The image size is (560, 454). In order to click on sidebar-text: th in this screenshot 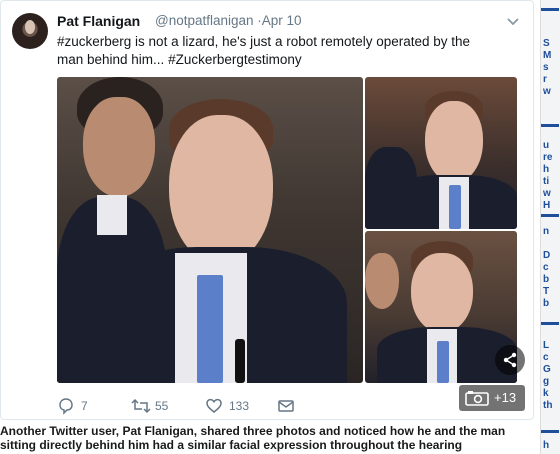, I will do `click(547, 405)`.